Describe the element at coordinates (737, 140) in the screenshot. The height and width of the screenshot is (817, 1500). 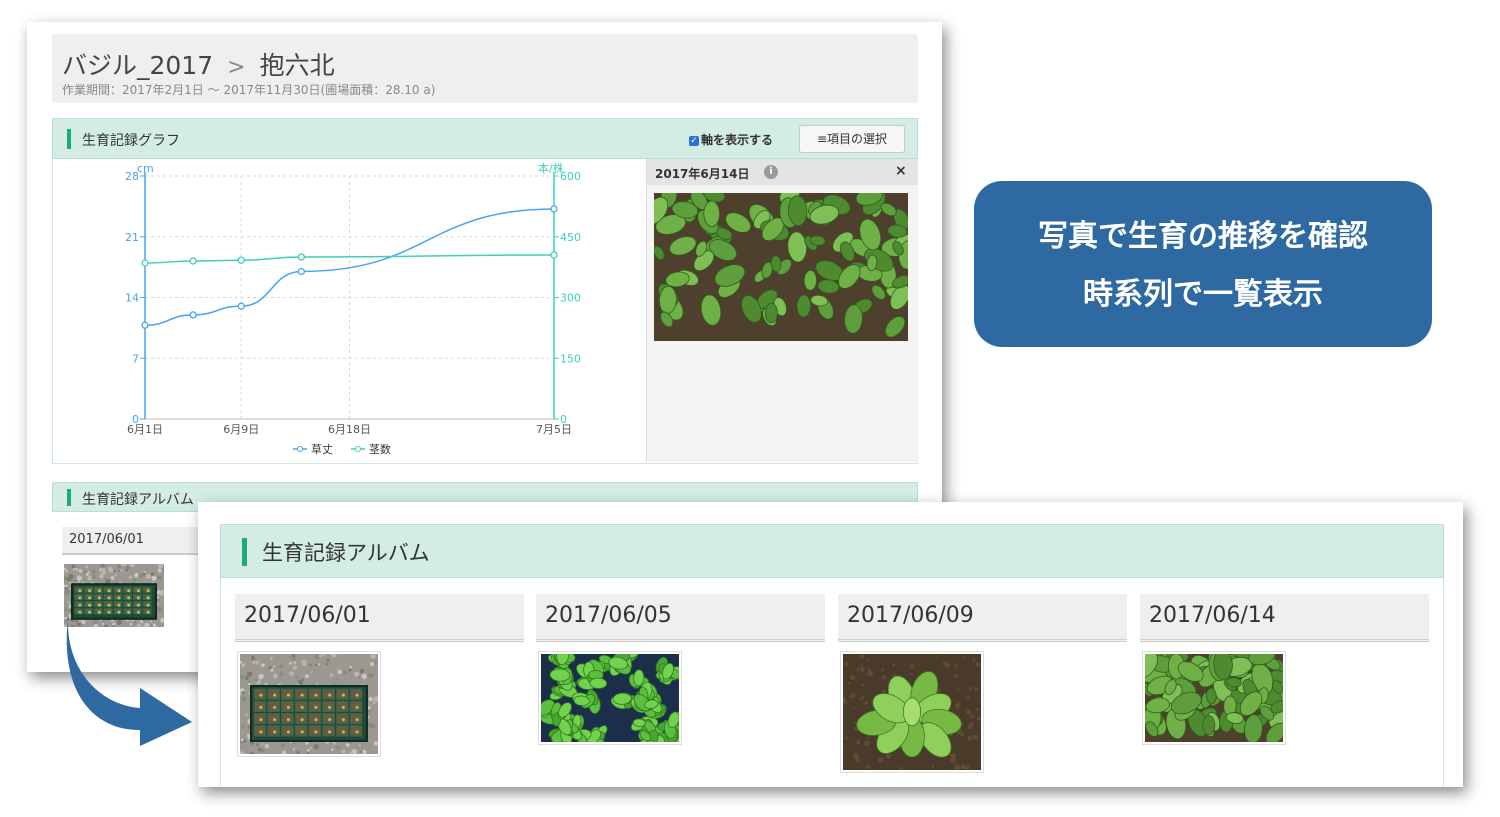
I see `show-axis-label: 軸を表示する` at that location.